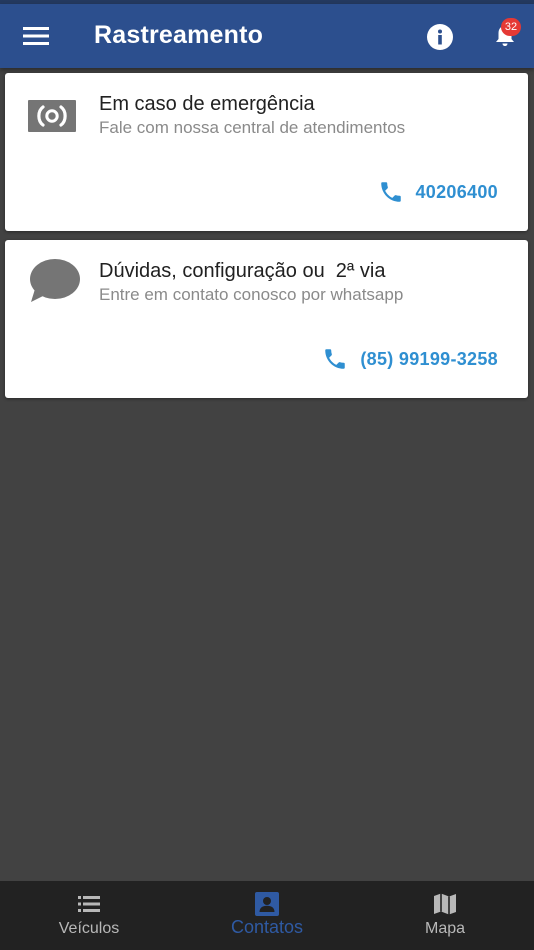  Describe the element at coordinates (89, 928) in the screenshot. I see `tab-label: Veículos` at that location.